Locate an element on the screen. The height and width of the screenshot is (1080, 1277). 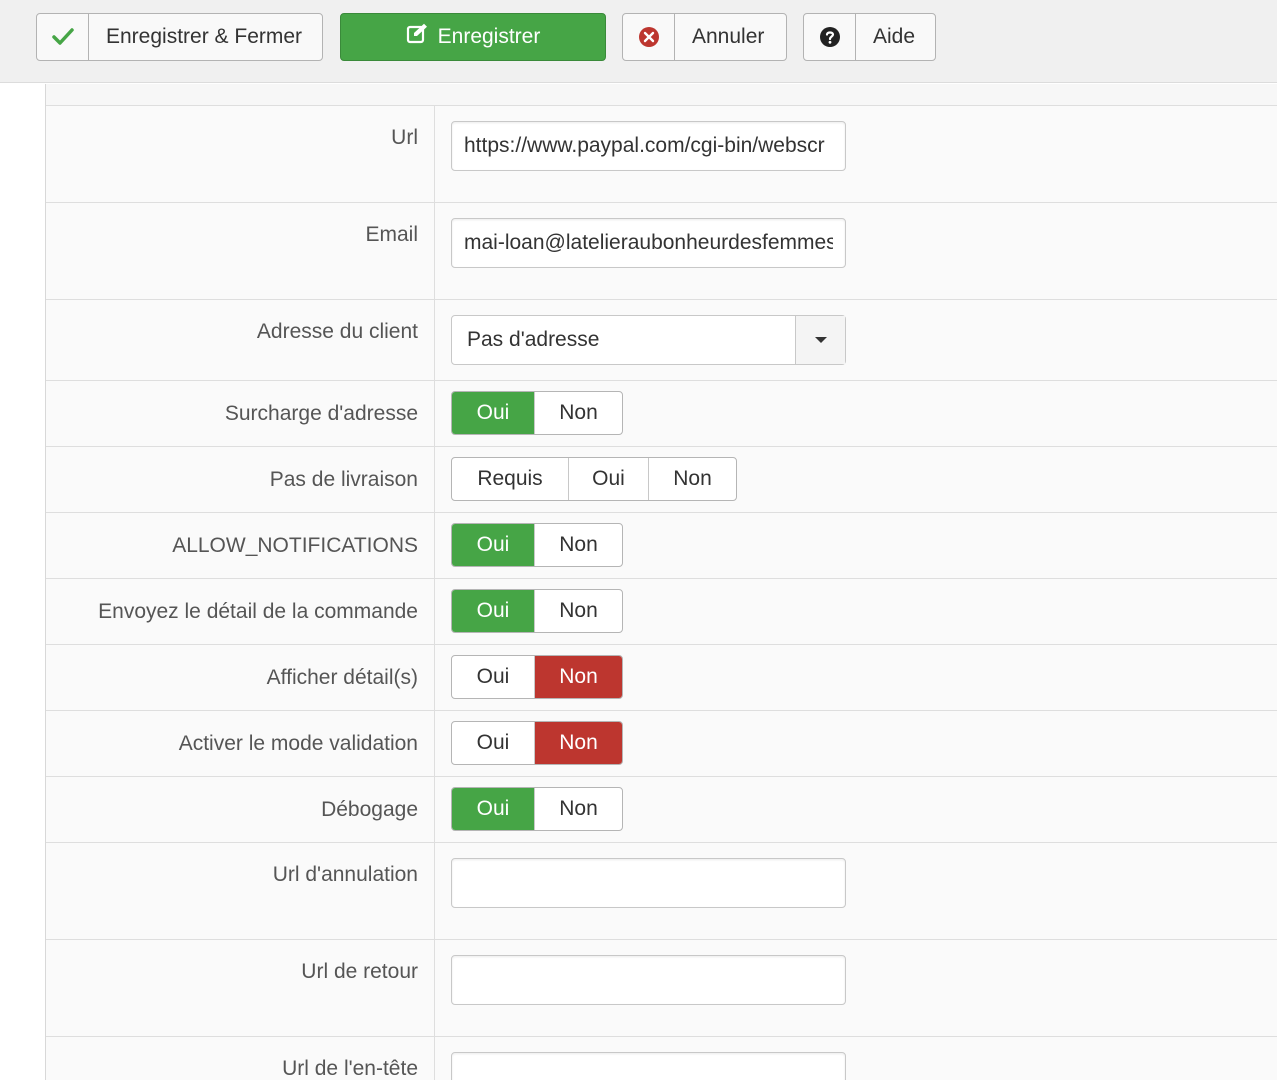
question-circle-icon is located at coordinates (830, 37).